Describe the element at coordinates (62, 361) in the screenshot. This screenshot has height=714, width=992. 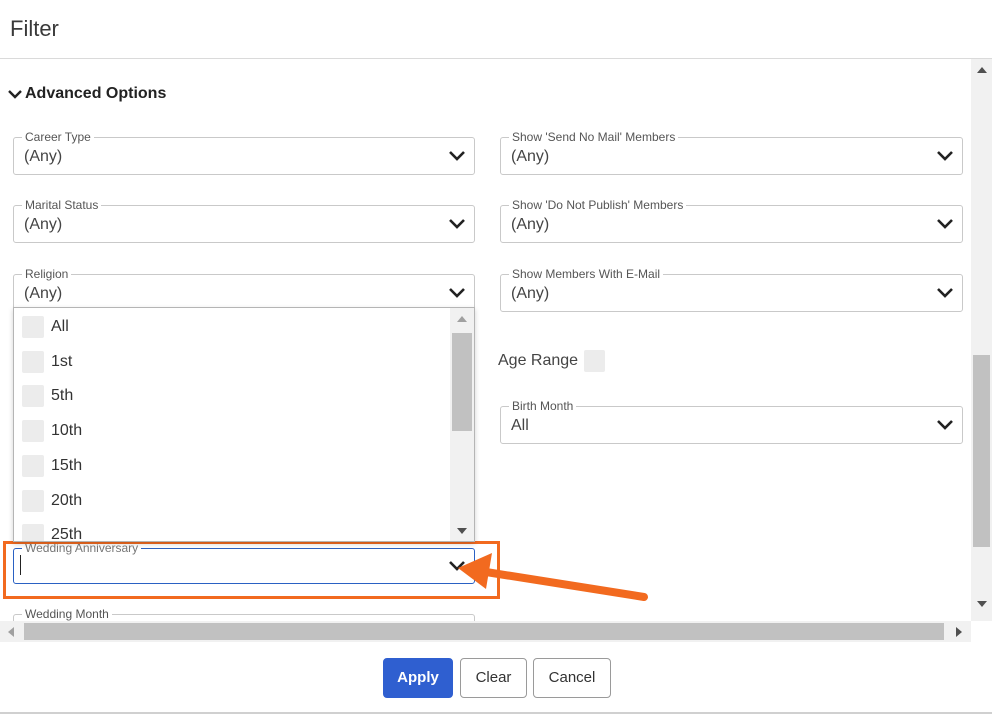
I see `option-label: 1st` at that location.